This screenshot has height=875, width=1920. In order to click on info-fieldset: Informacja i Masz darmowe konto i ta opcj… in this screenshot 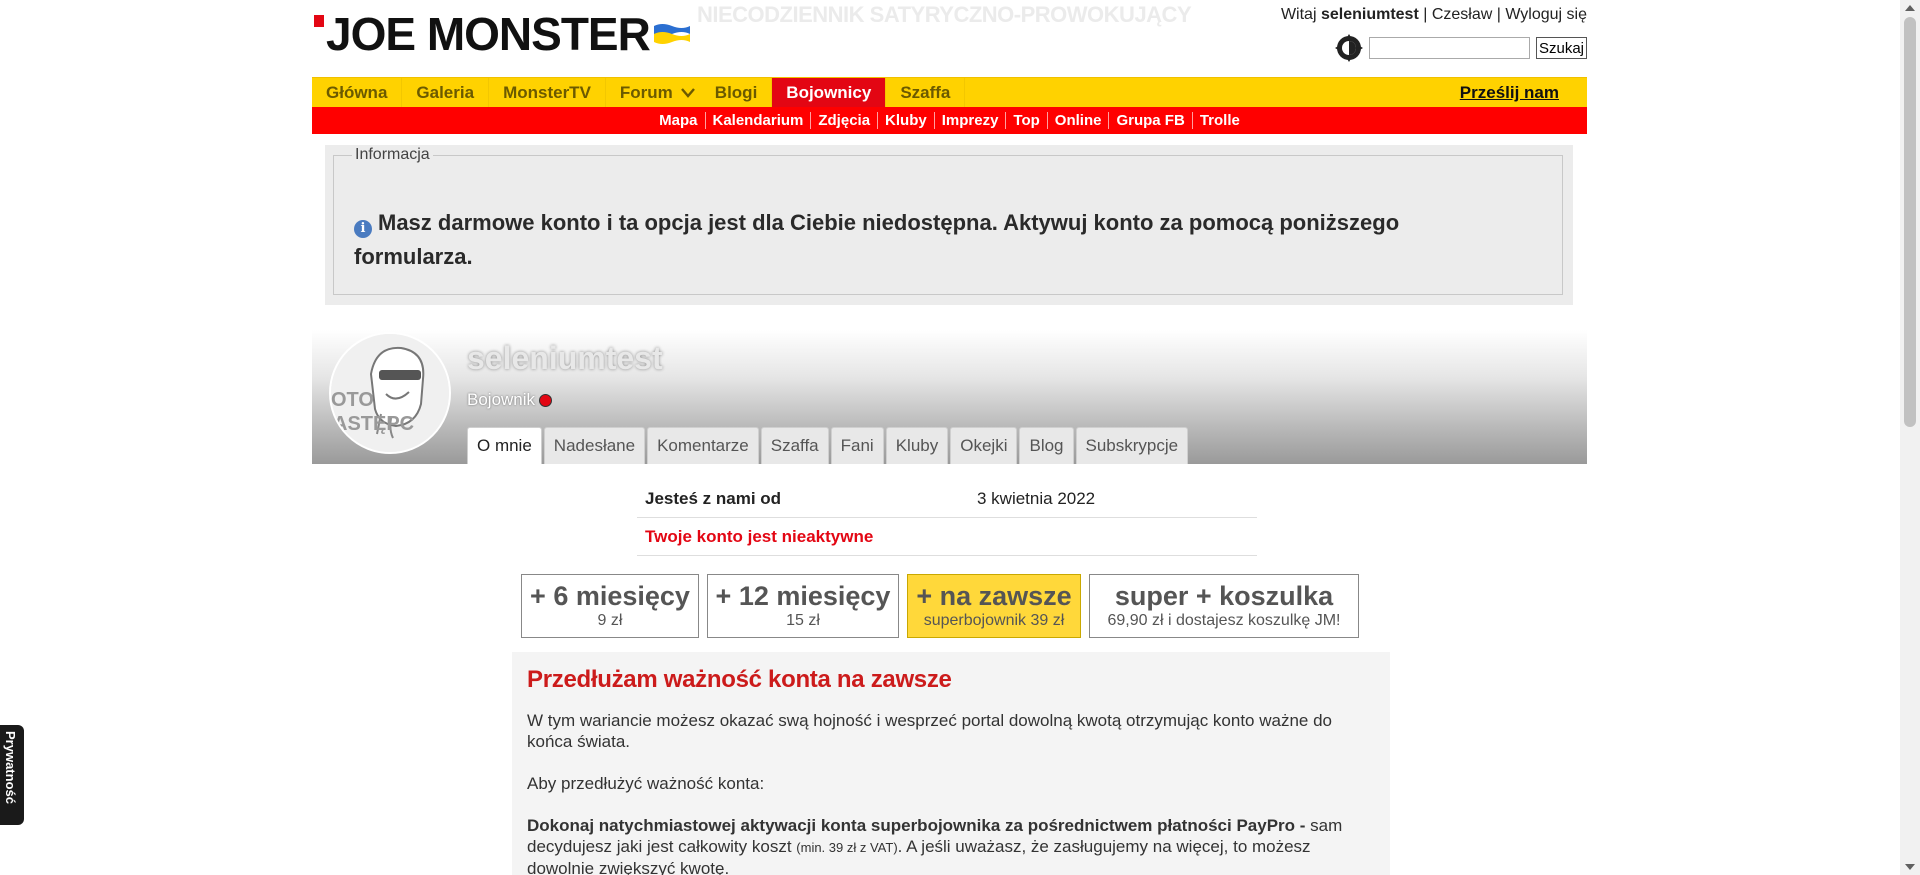, I will do `click(948, 220)`.